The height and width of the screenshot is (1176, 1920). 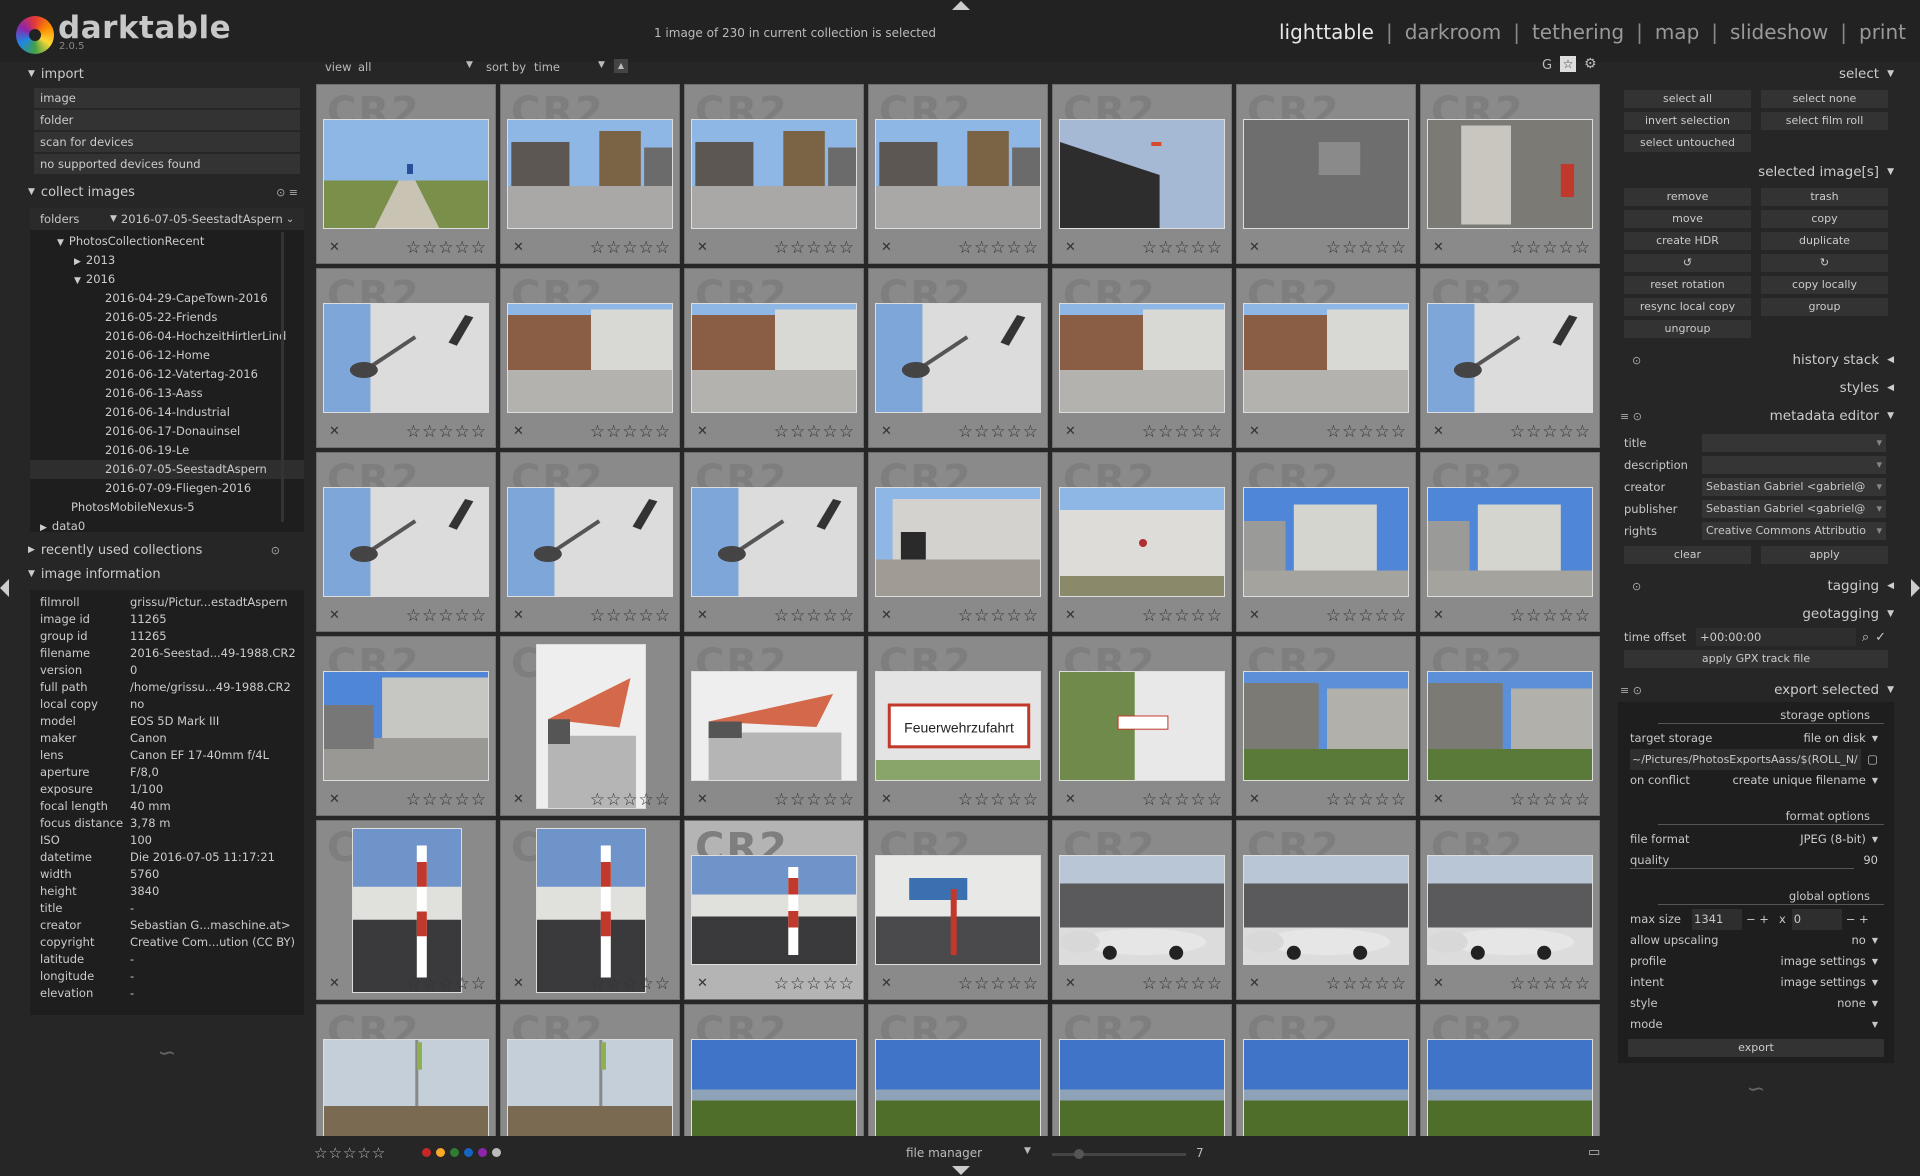 What do you see at coordinates (167, 507) in the screenshot?
I see `folder-tree-item: PhotosMobileNexus-5` at bounding box center [167, 507].